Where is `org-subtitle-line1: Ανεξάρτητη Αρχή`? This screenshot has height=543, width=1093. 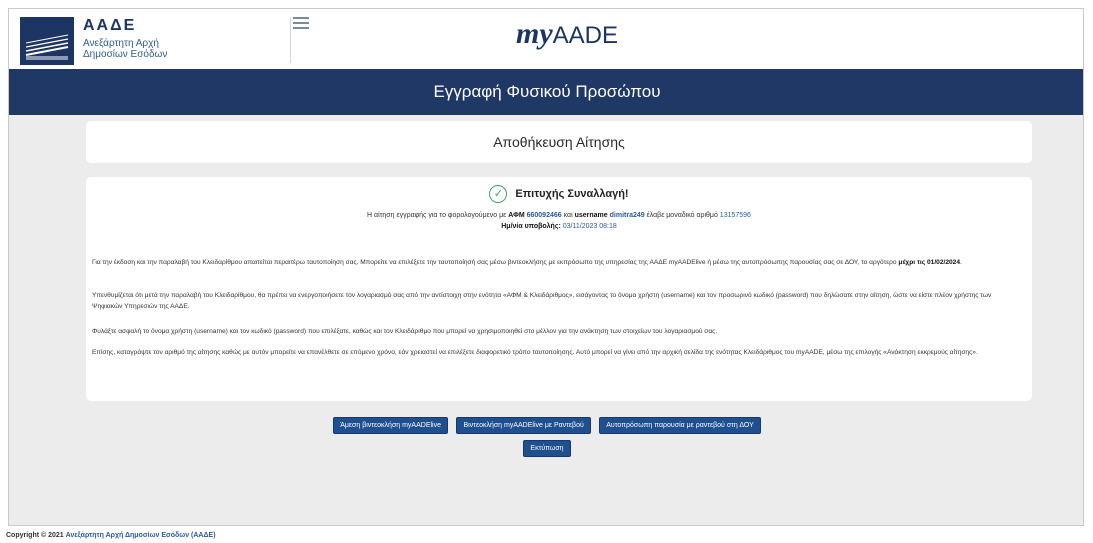
org-subtitle-line1: Ανεξάρτητη Αρχή is located at coordinates (121, 43).